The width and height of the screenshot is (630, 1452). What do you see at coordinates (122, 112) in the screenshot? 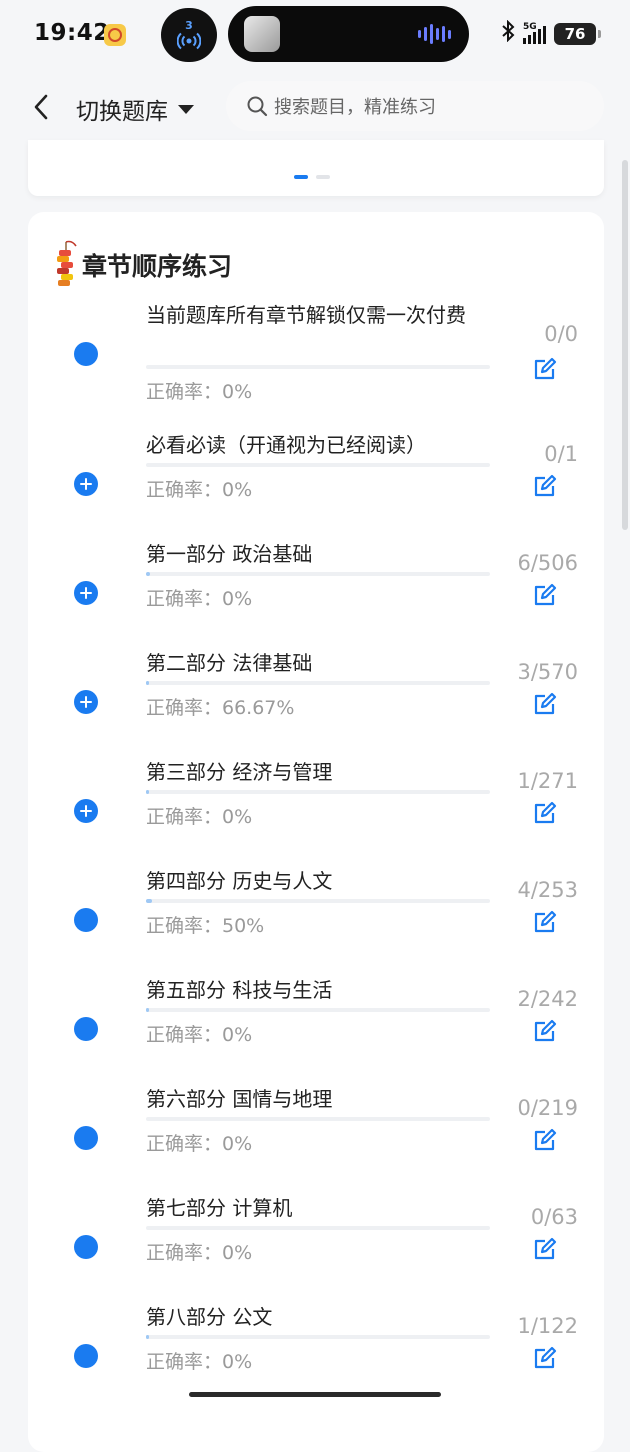
I see `switch-bank-label: 切换题库` at bounding box center [122, 112].